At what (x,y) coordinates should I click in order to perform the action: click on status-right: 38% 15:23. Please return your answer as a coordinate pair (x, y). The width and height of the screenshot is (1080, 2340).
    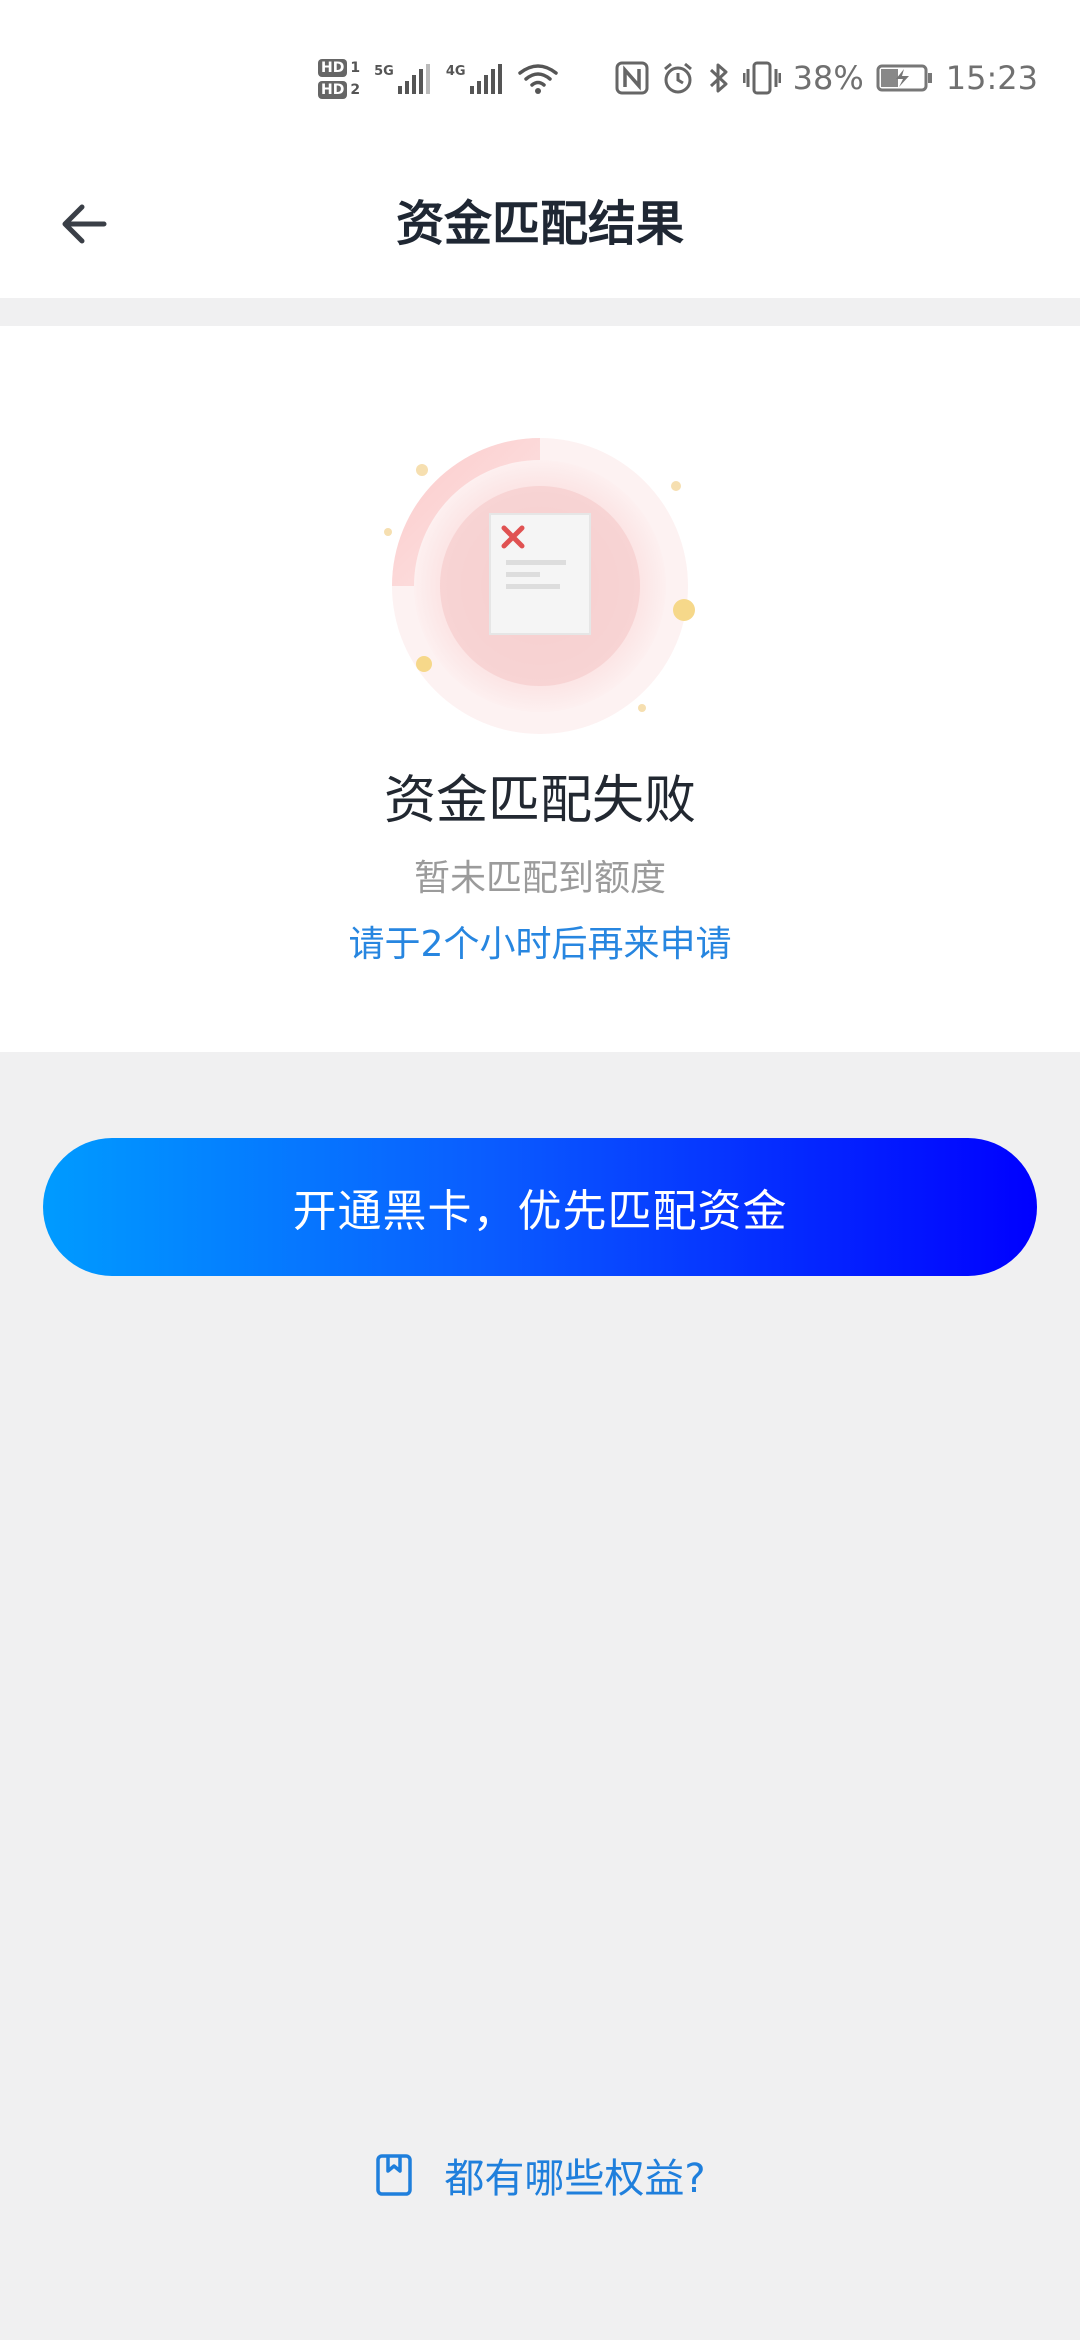
    Looking at the image, I should click on (826, 78).